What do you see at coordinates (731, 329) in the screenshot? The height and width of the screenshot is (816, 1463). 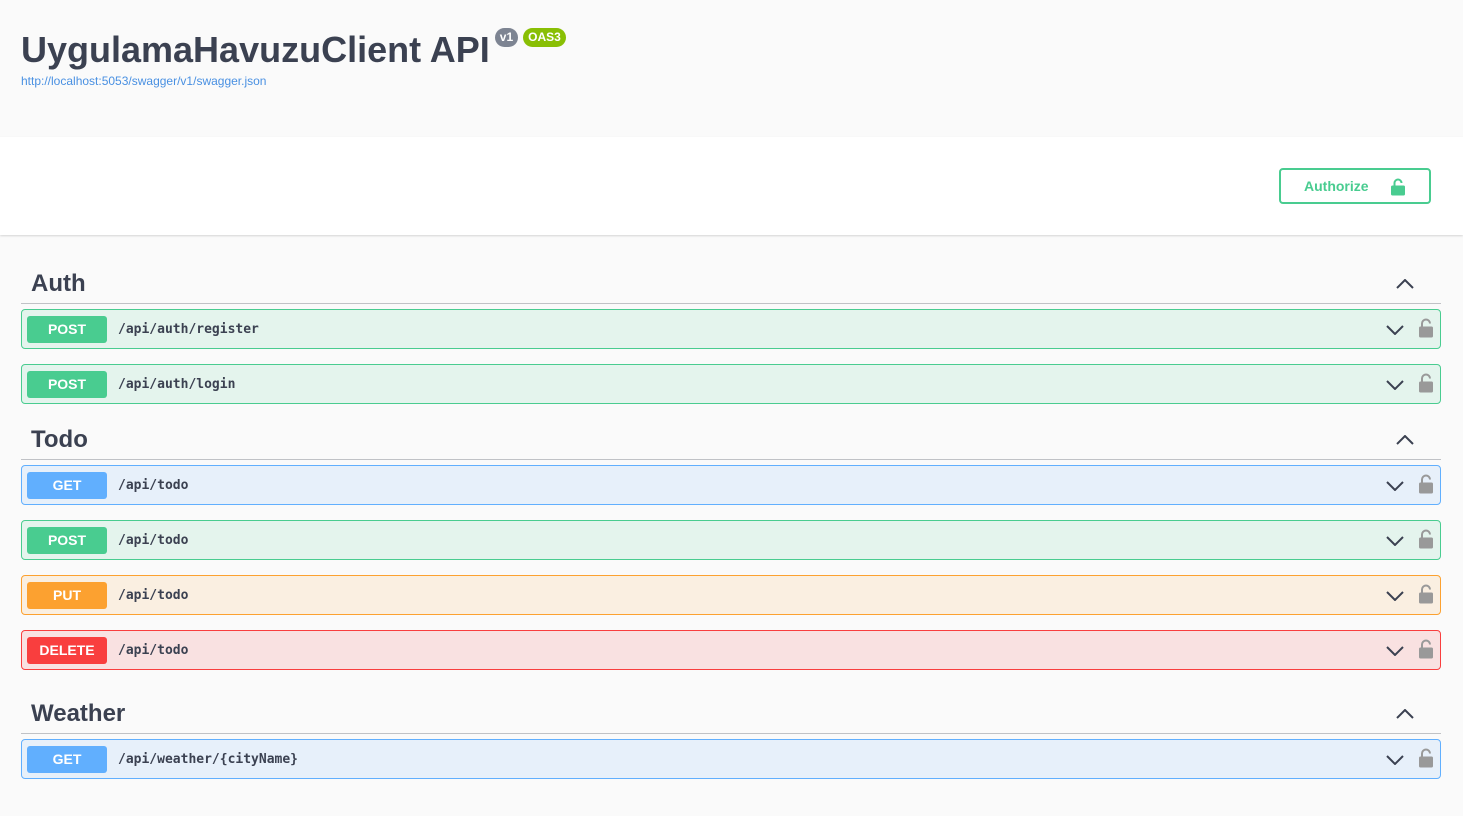 I see `operation-post-row: POST/api/auth/register` at bounding box center [731, 329].